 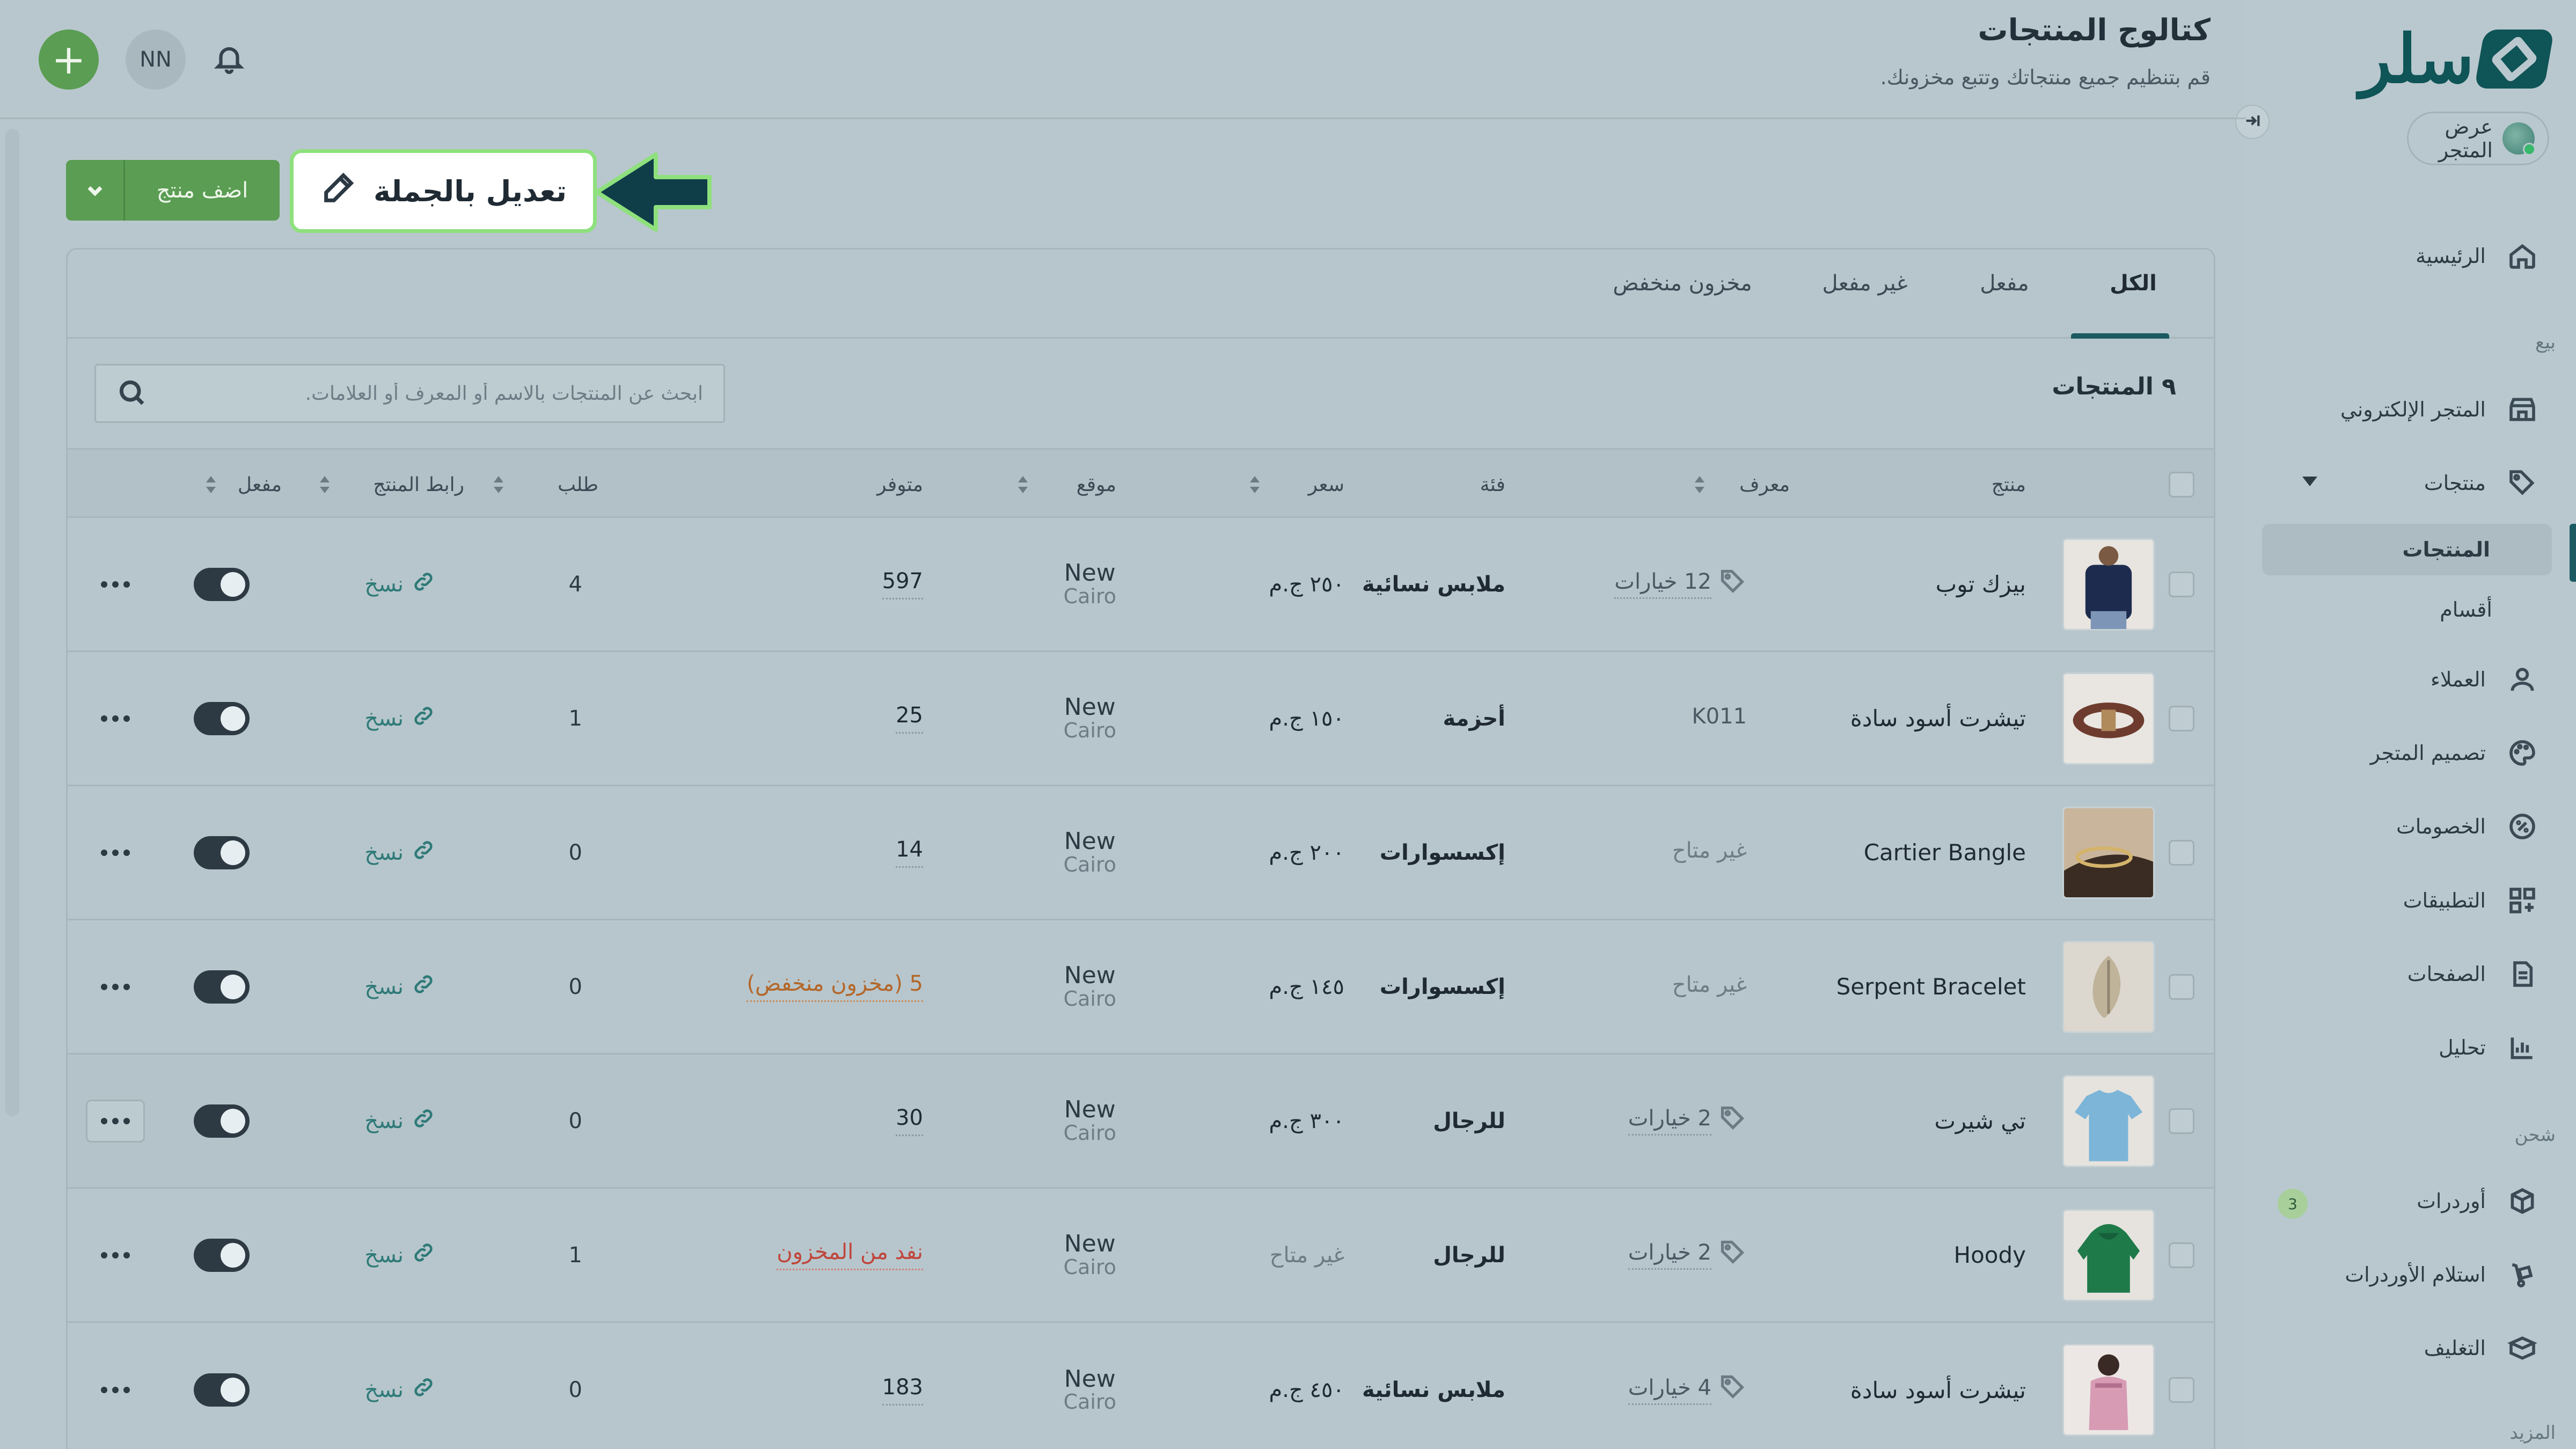 What do you see at coordinates (2181, 484) in the screenshot?
I see `select-all-checkbox` at bounding box center [2181, 484].